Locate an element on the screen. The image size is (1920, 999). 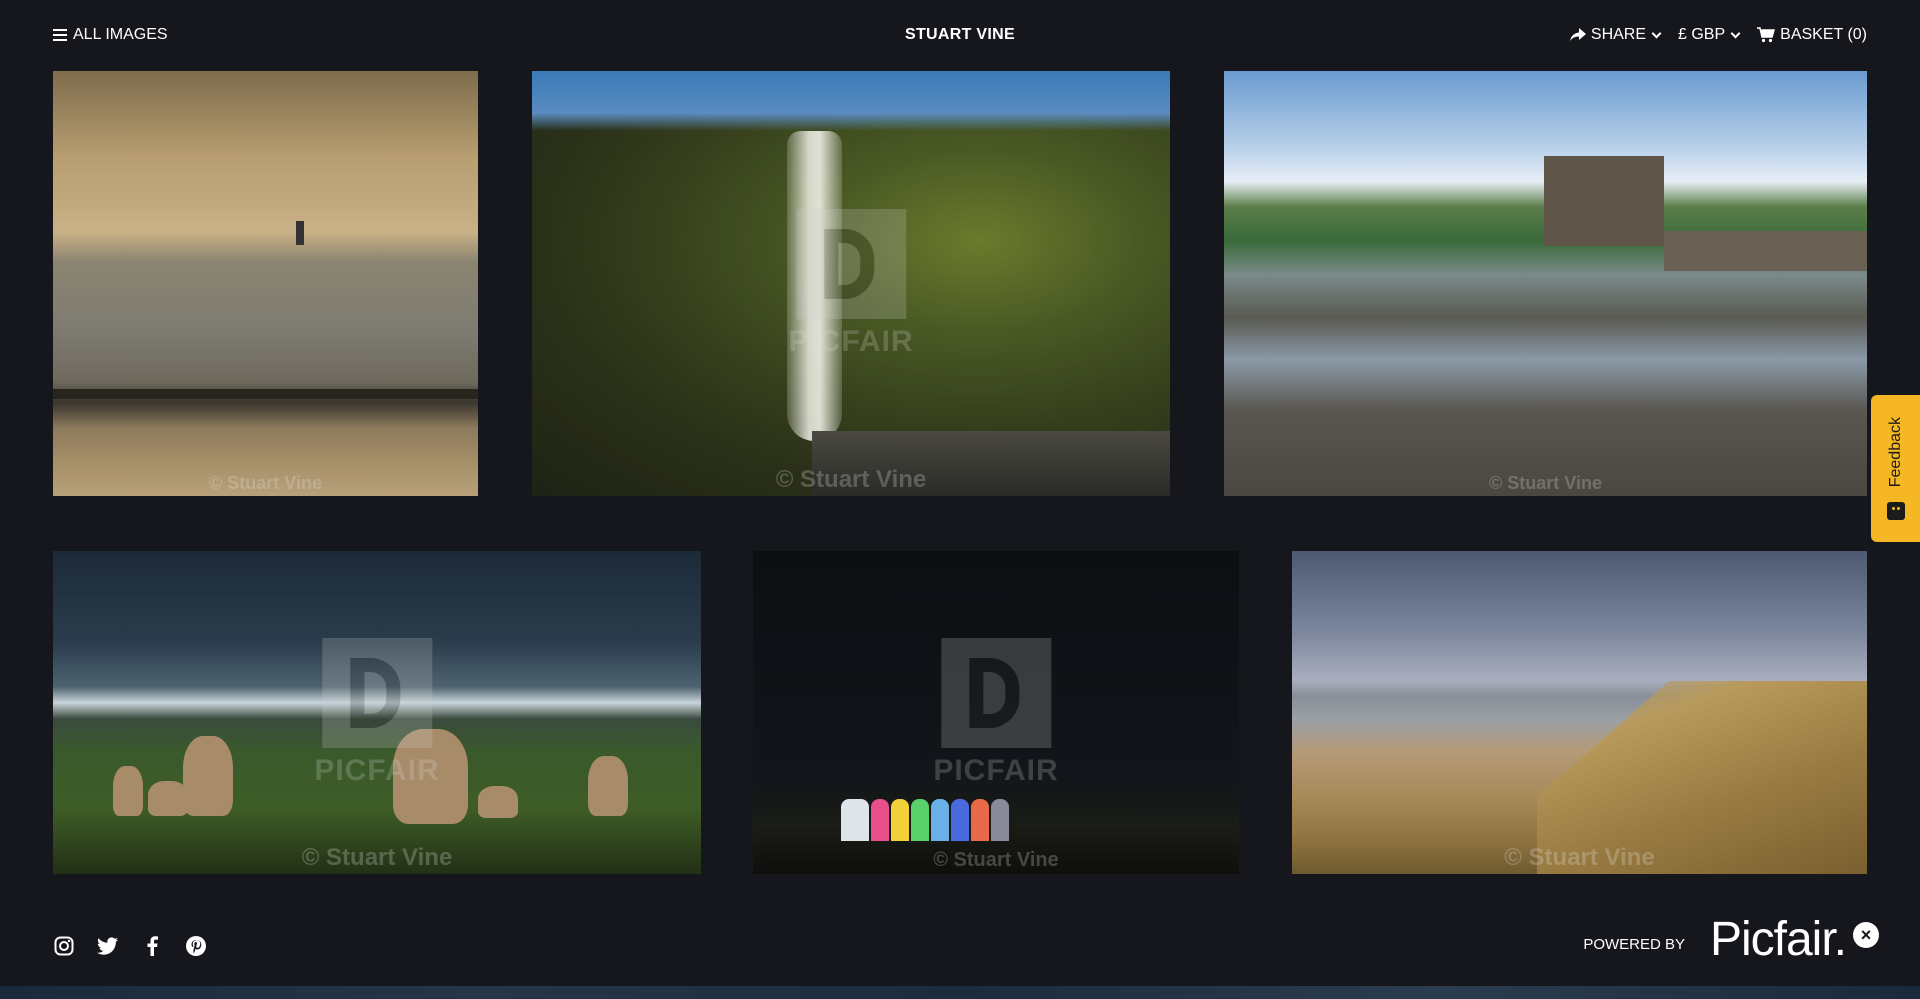
share-dropdown: SHARE is located at coordinates (1615, 35).